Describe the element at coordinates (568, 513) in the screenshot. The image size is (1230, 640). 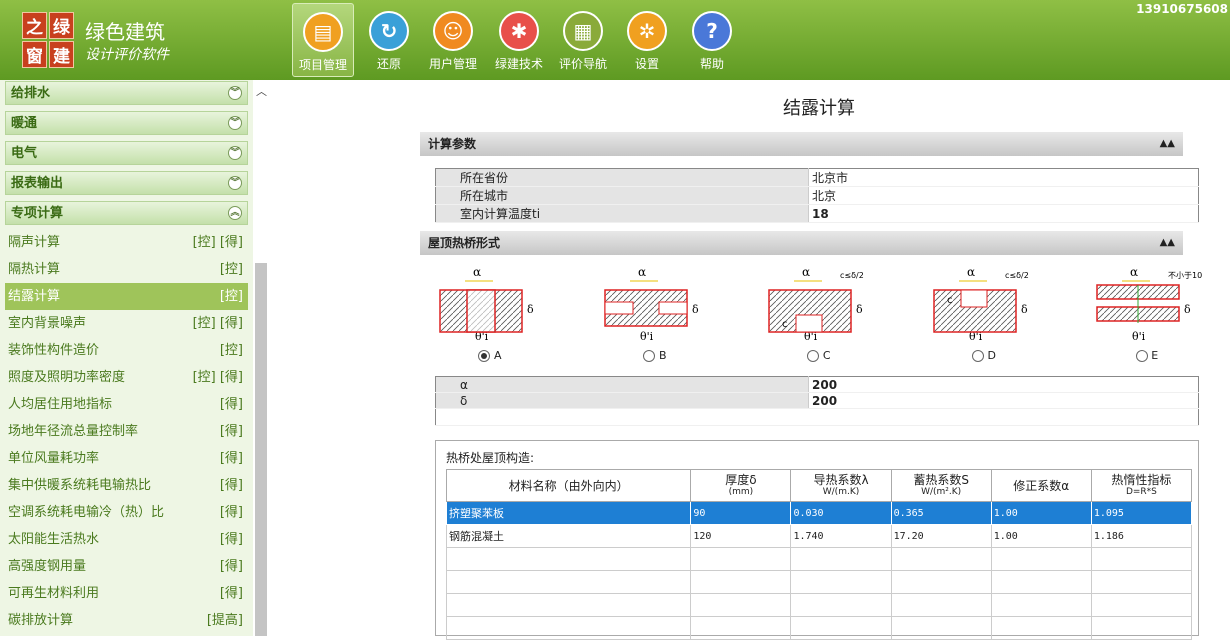
I see `table-cell: 挤塑聚苯板` at that location.